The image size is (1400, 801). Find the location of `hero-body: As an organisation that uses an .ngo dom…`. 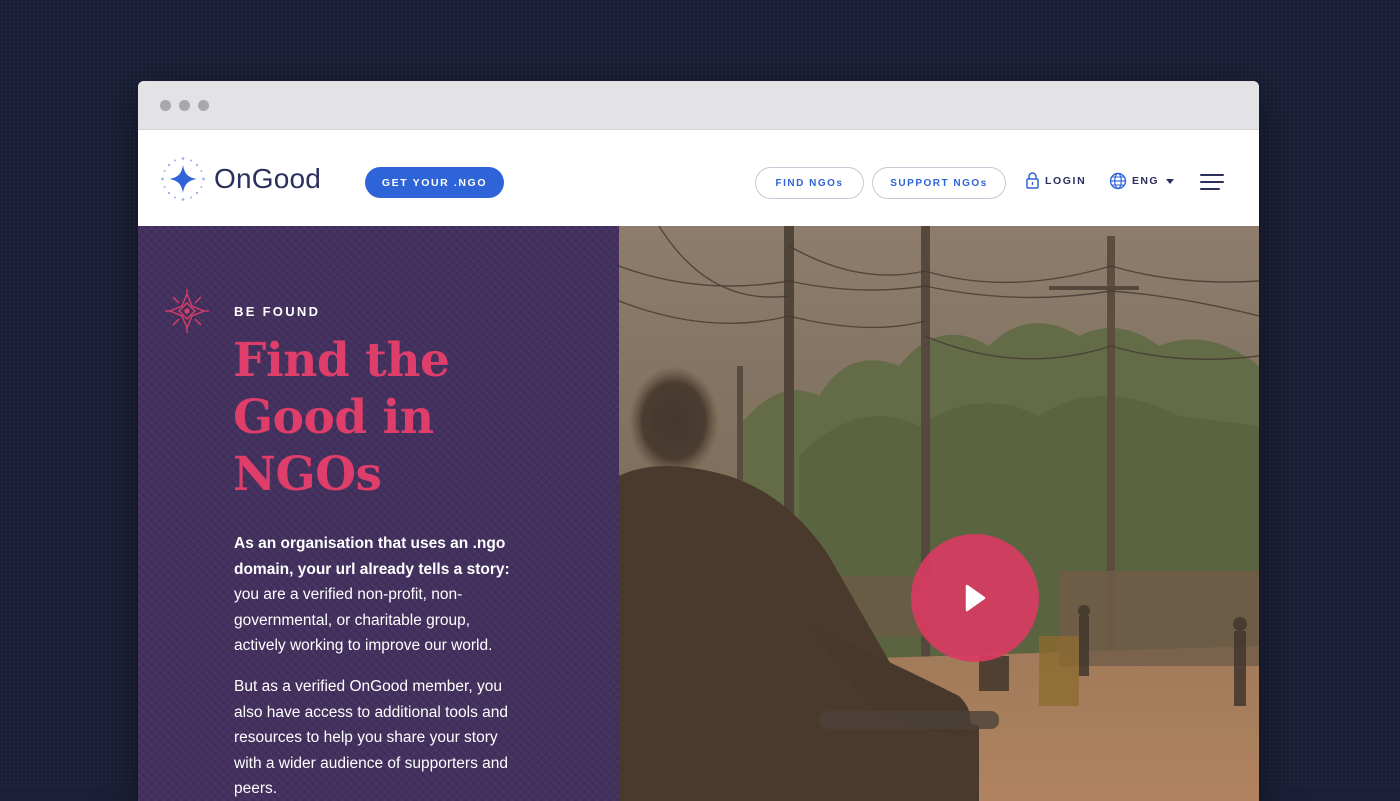

hero-body: As an organisation that uses an .ngo dom… is located at coordinates (379, 666).